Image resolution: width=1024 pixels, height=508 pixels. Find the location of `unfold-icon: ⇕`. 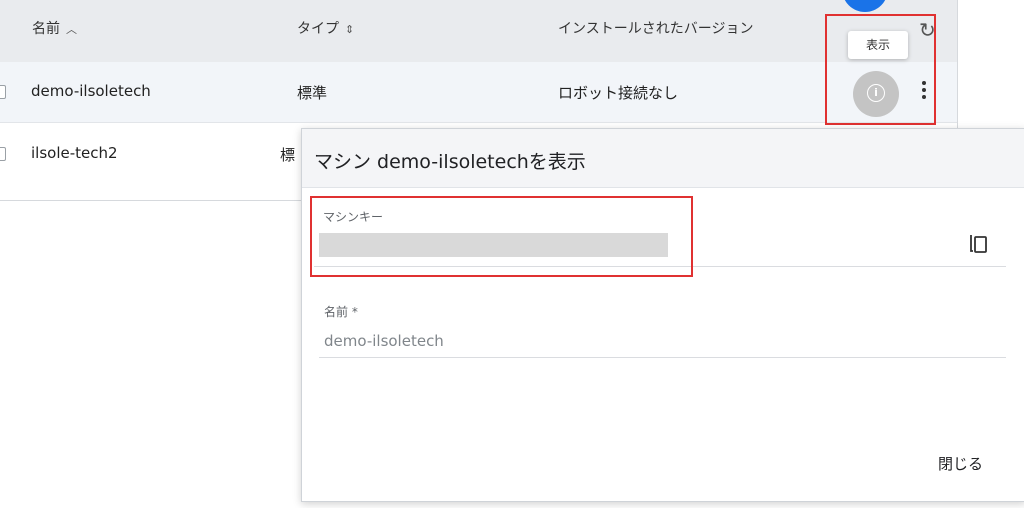

unfold-icon: ⇕ is located at coordinates (350, 29).